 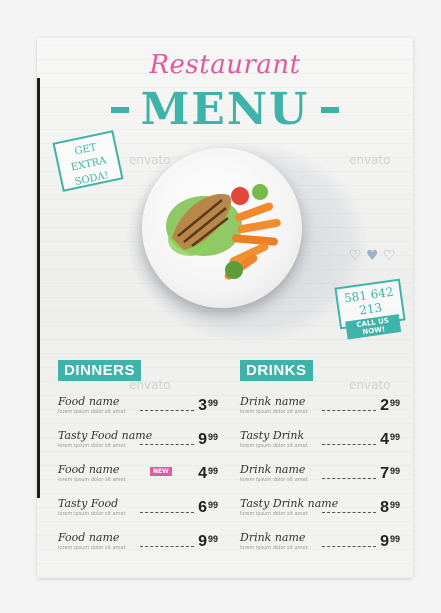 I want to click on item-text: Tasty Drink lorem ipsum dolor sit amet, so click(x=279, y=440).